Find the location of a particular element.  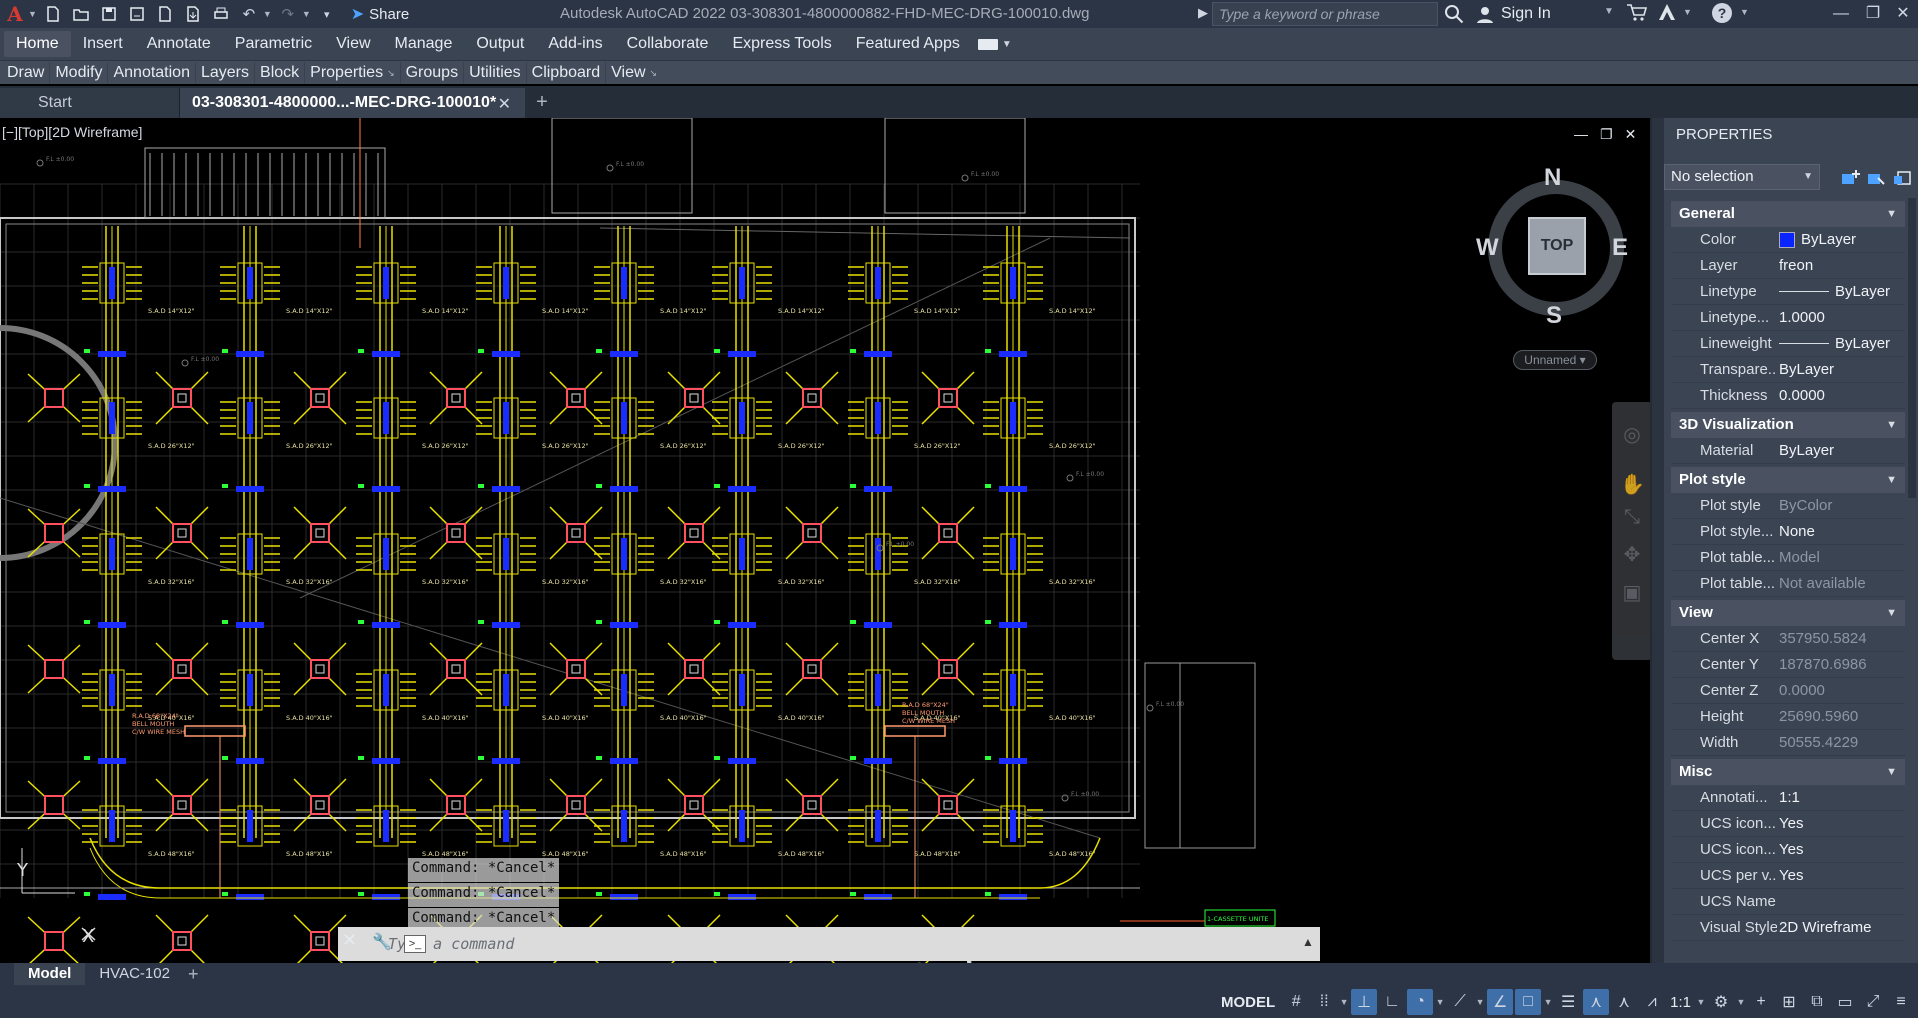

command-line-close-icon: ✕ is located at coordinates (349, 940).